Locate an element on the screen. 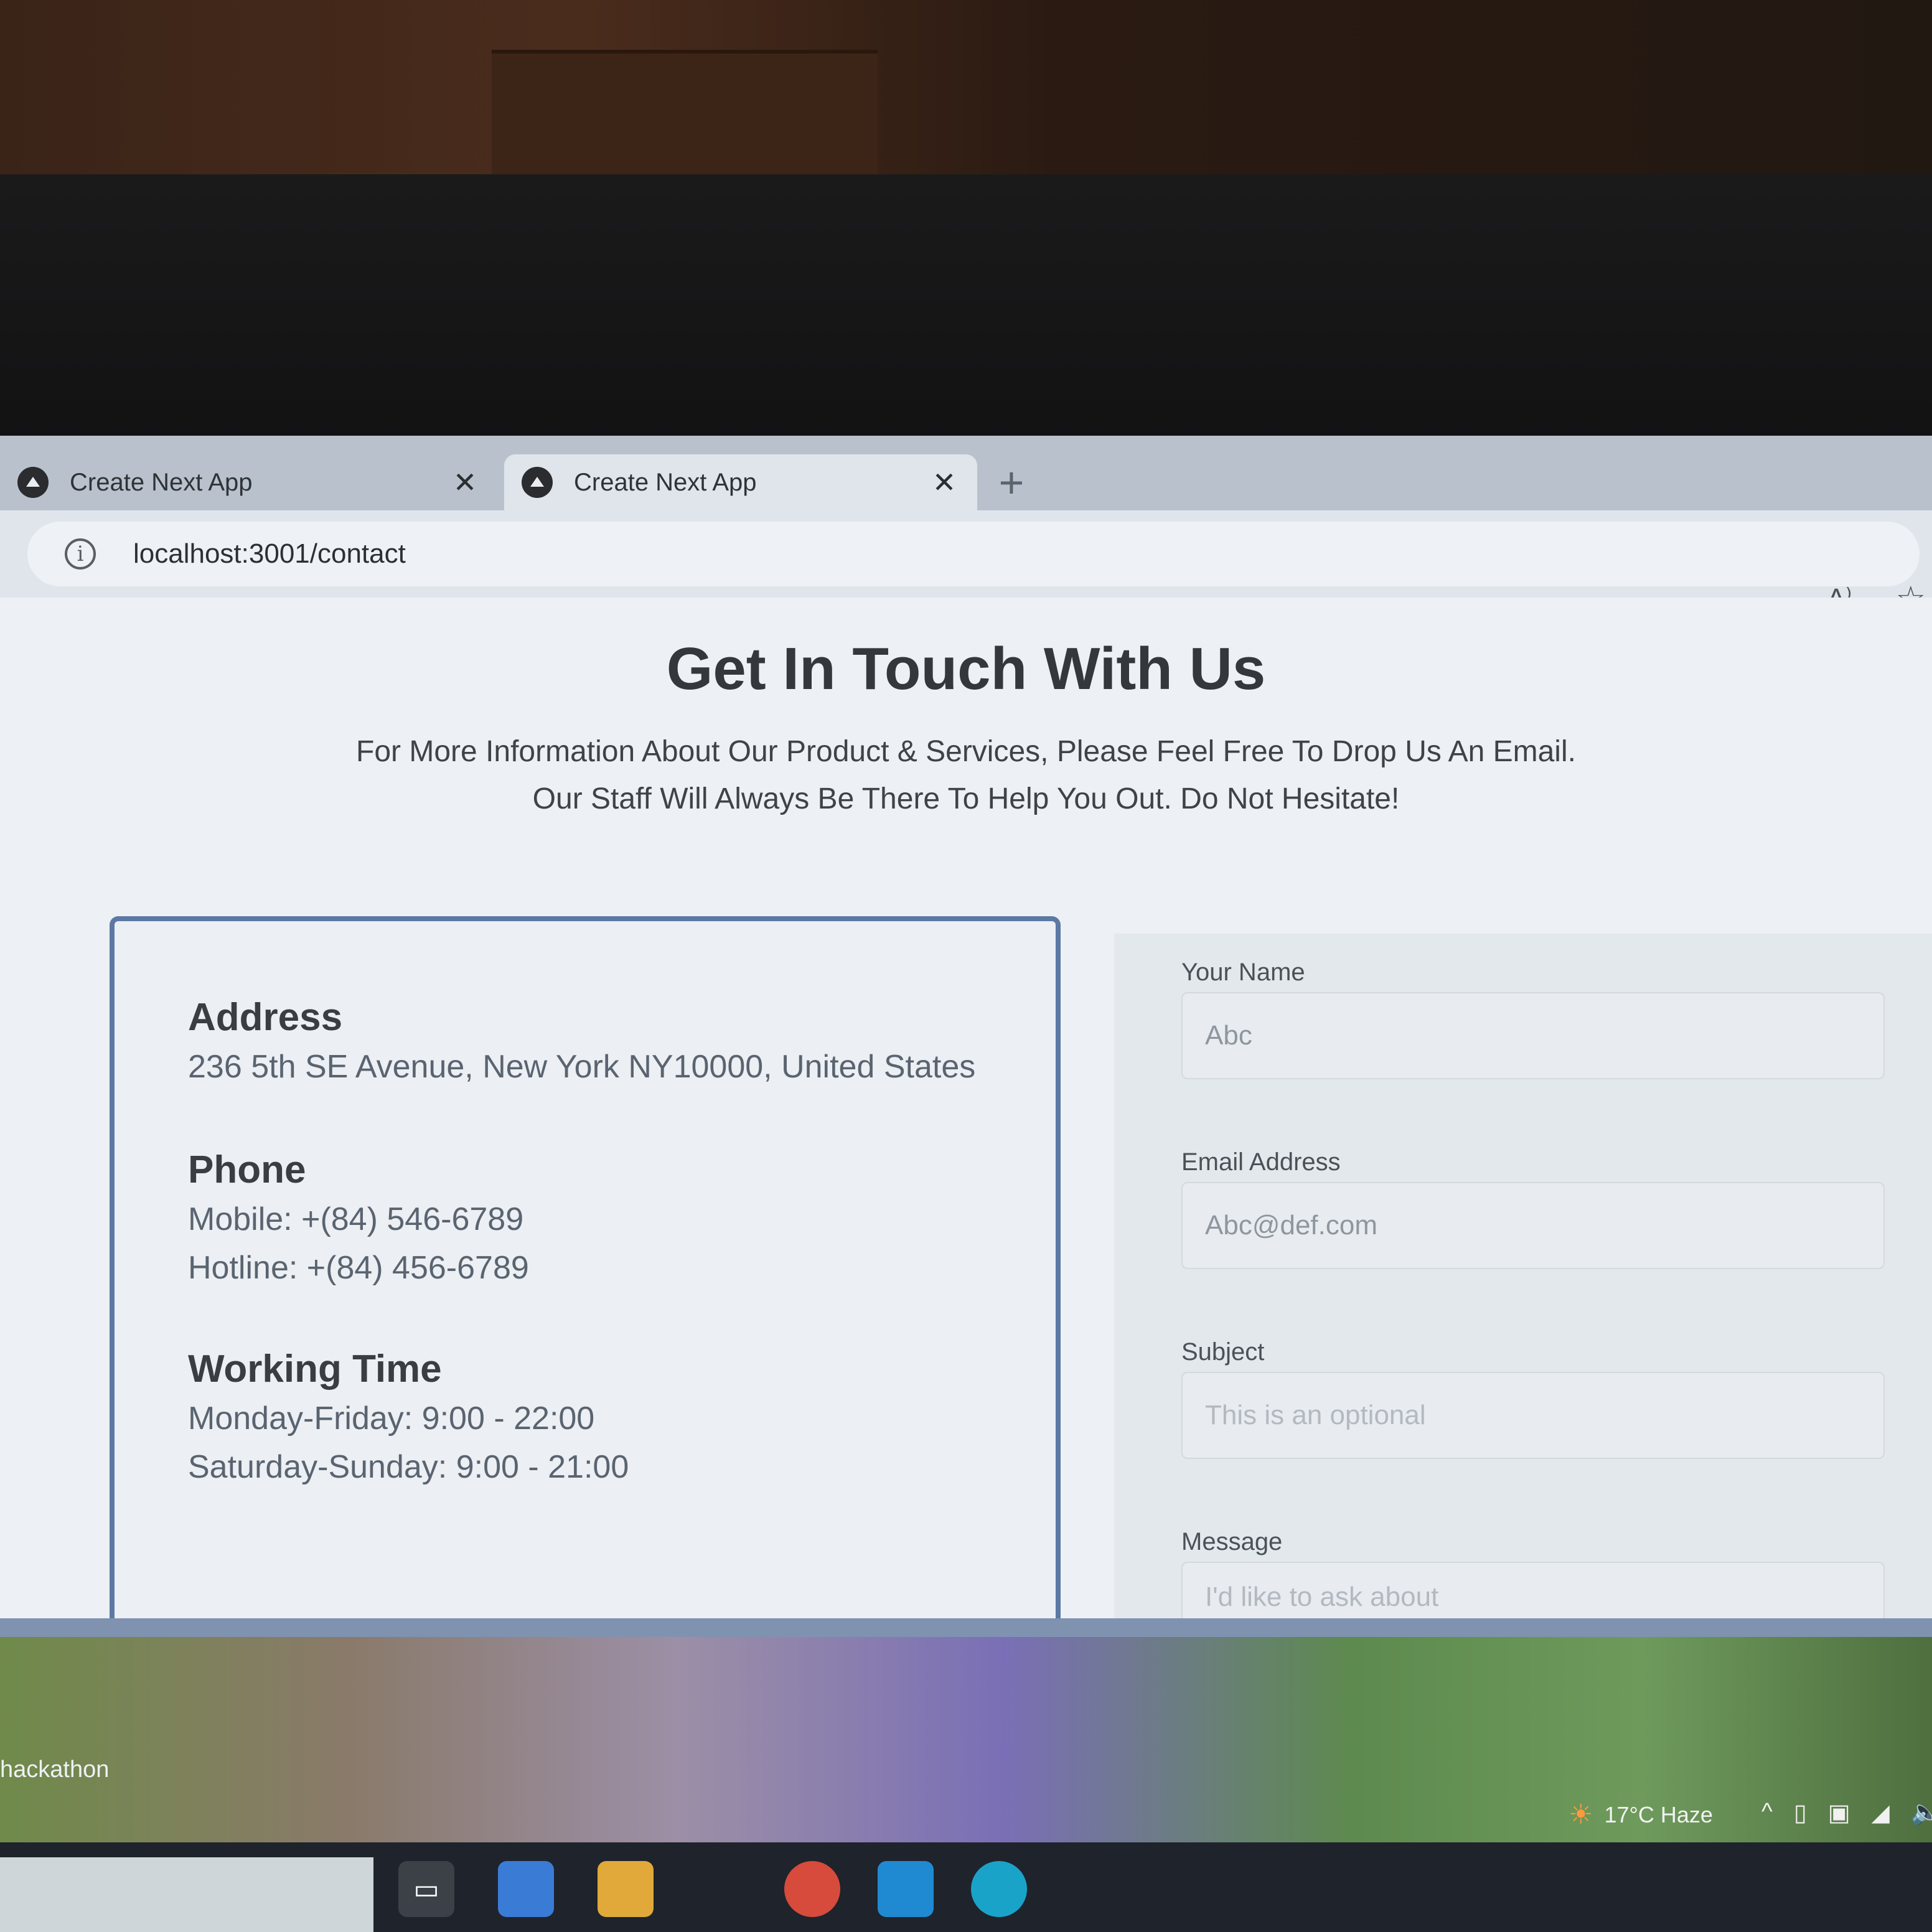 This screenshot has width=1932, height=1932. subject-input is located at coordinates (1533, 1415).